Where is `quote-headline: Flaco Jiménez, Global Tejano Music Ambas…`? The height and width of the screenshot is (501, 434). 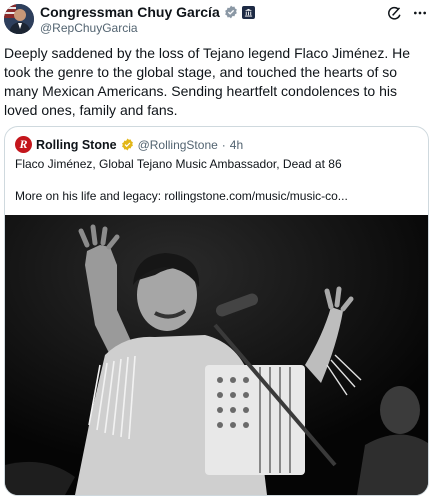 quote-headline: Flaco Jiménez, Global Tejano Music Ambas… is located at coordinates (178, 164).